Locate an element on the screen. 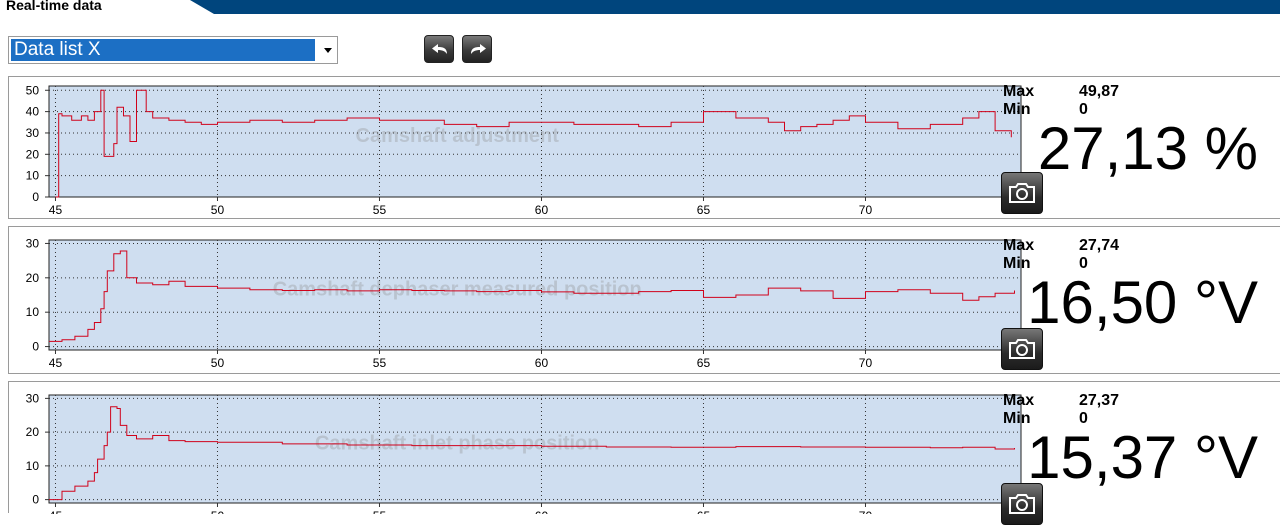 This screenshot has height=525, width=1280. current-value: 15,37 °V is located at coordinates (1142, 457).